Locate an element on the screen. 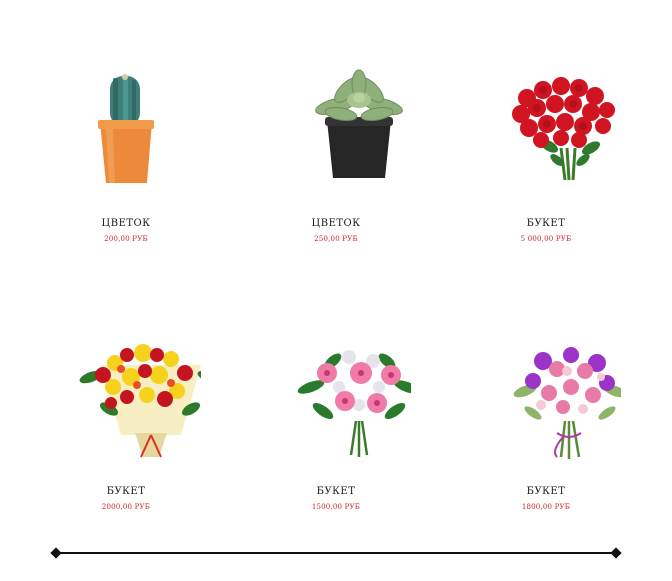 This screenshot has height=581, width=672. product-card: БУКЕТ 2000,00 РУБ is located at coordinates (126, 427).